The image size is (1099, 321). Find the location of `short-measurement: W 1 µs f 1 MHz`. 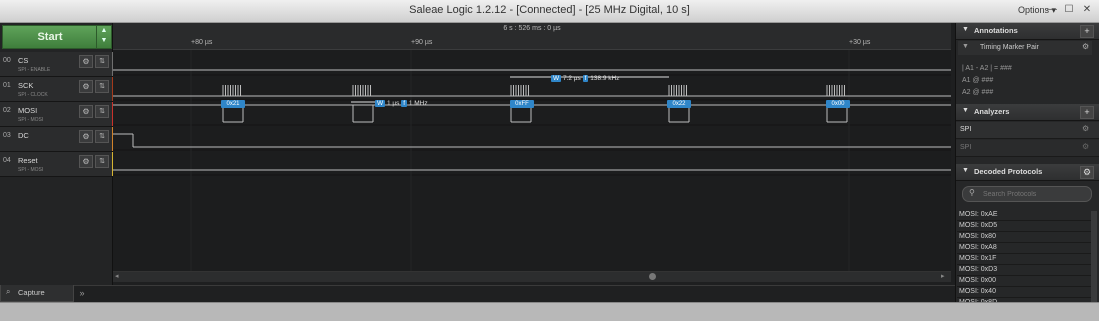

short-measurement: W 1 µs f 1 MHz is located at coordinates (401, 103).